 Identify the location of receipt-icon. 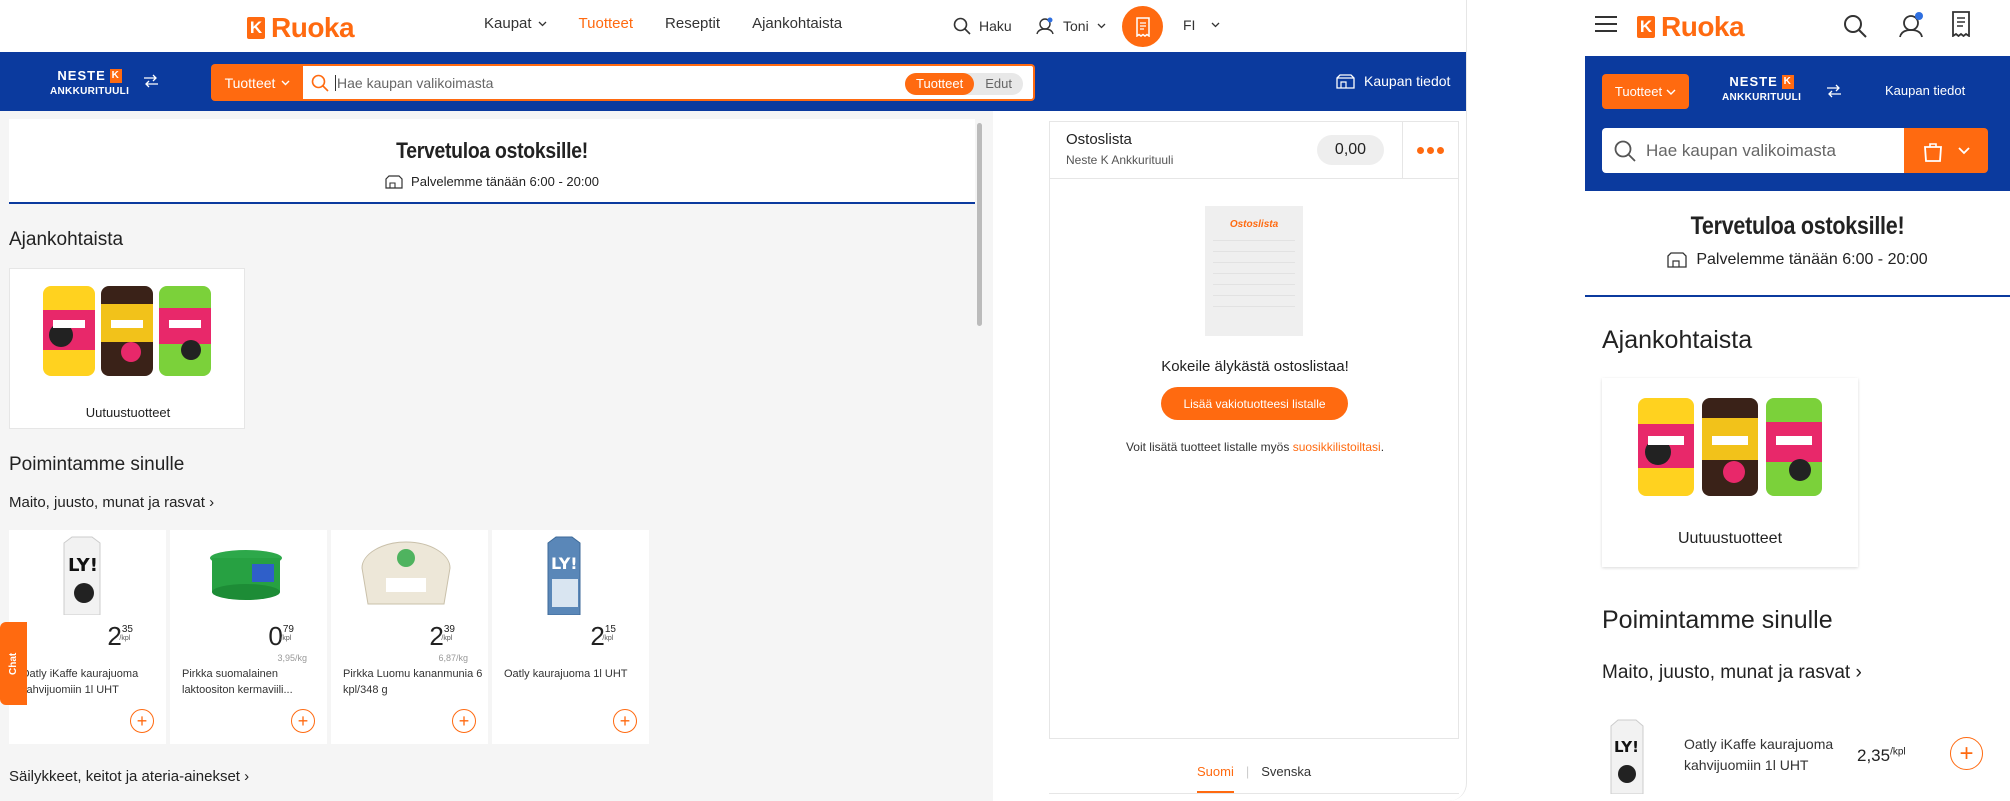
(1961, 24).